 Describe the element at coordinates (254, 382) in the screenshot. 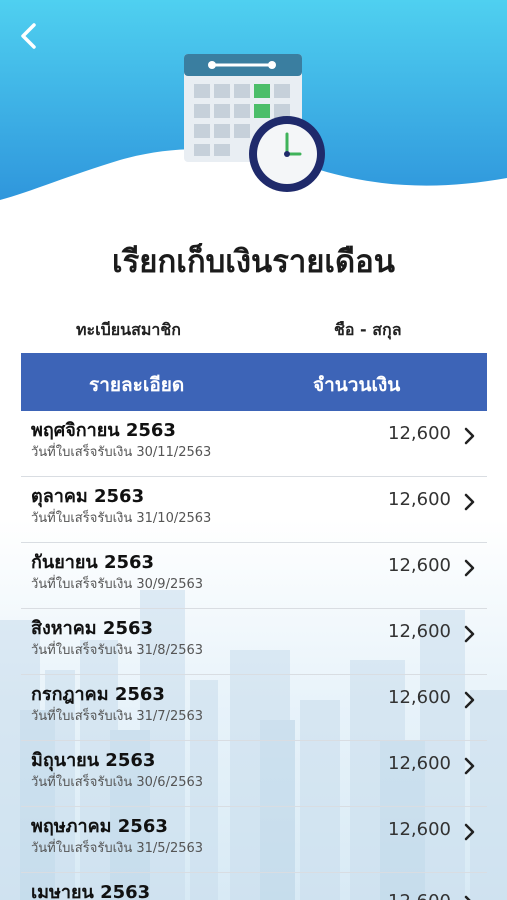

I see `table-header: รายละเอียด จำนวนเงิน` at that location.